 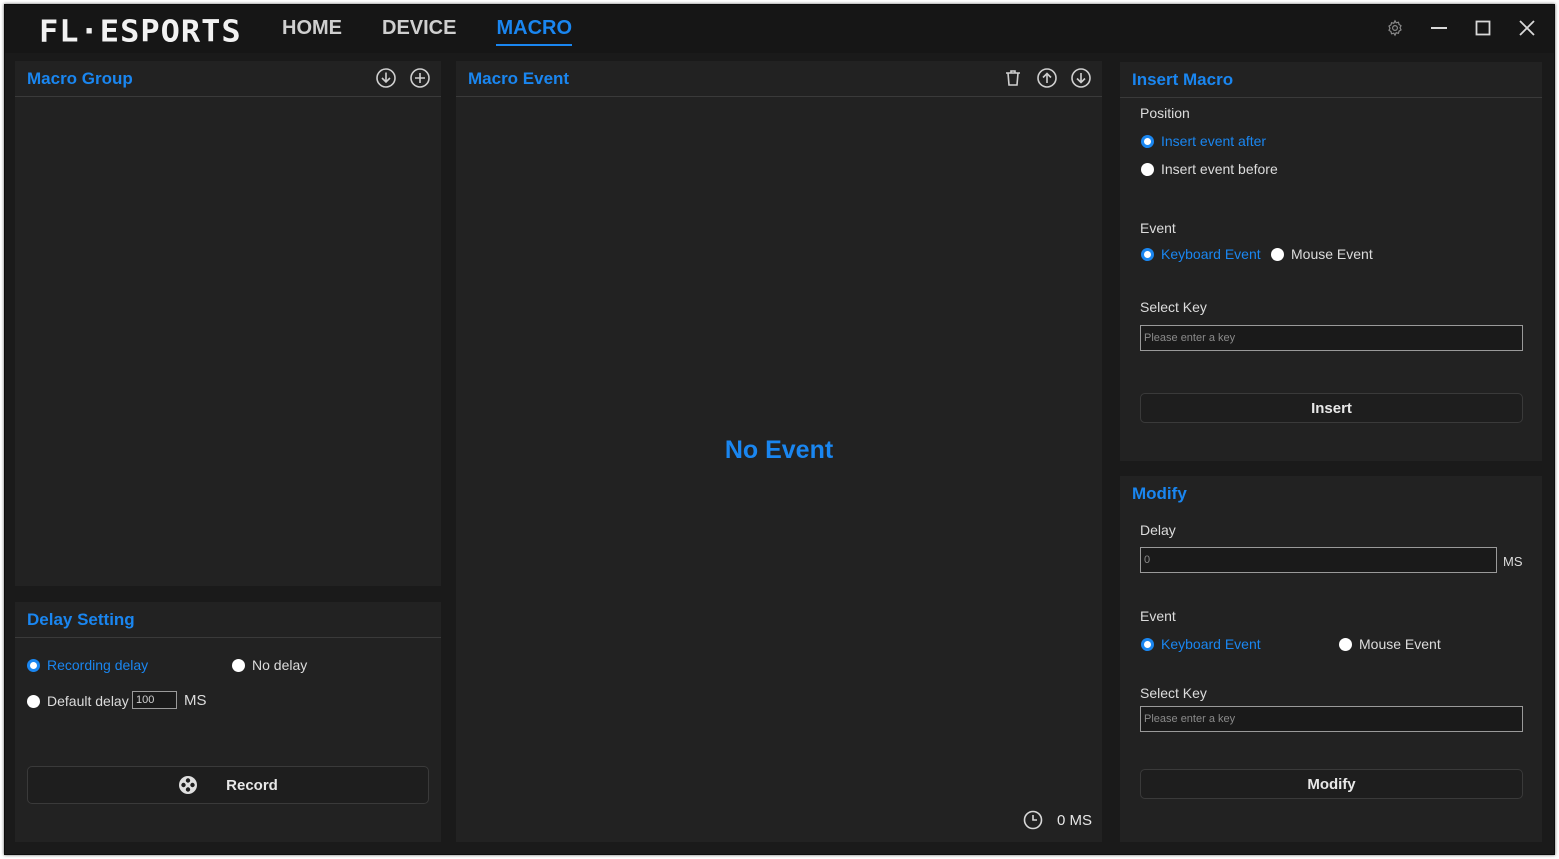 I want to click on window-controls, so click(x=1461, y=28).